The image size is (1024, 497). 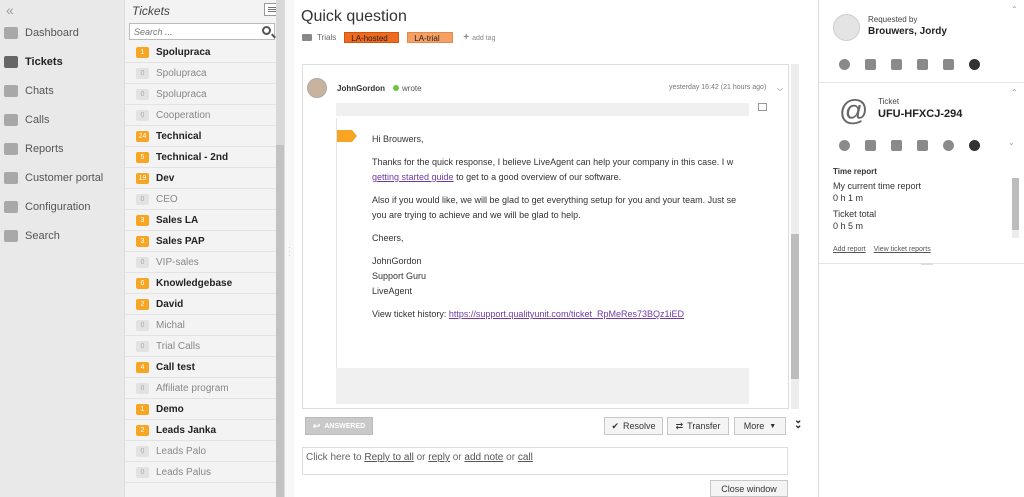 I want to click on nav-item-search: Search, so click(x=62, y=236).